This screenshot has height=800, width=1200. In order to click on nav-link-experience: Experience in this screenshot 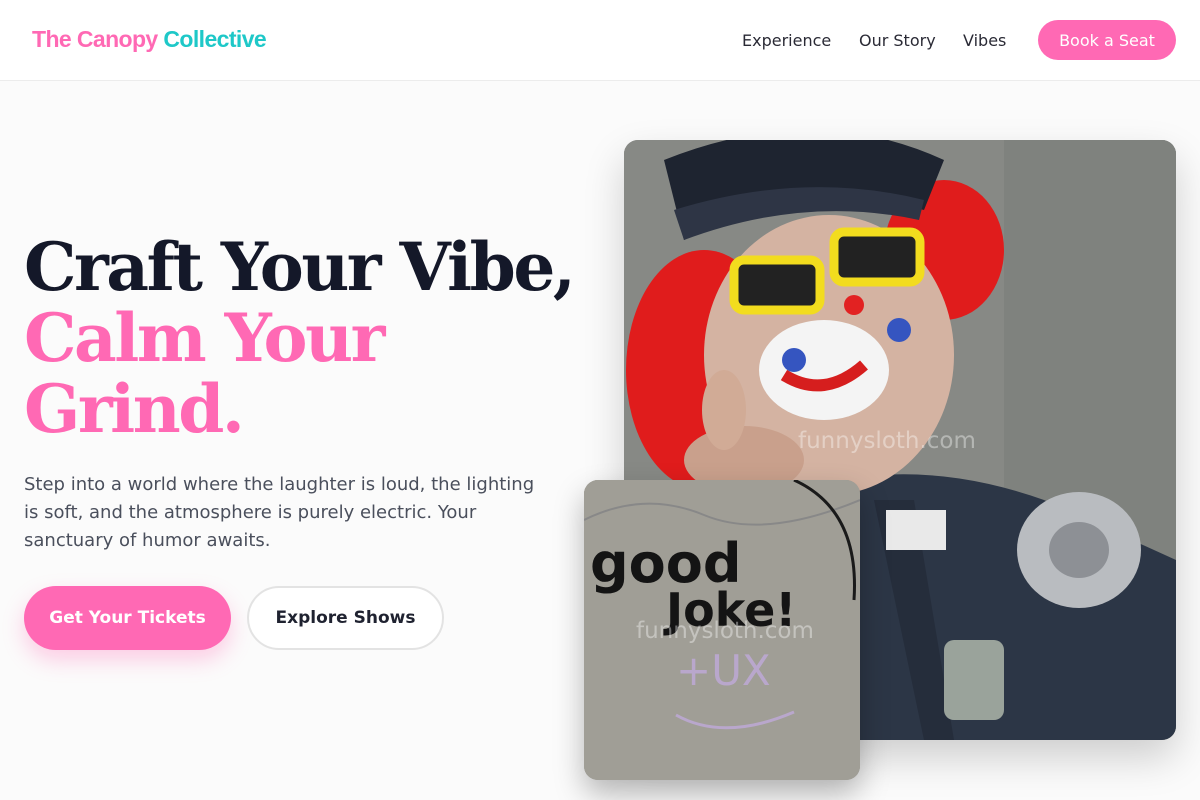, I will do `click(786, 40)`.